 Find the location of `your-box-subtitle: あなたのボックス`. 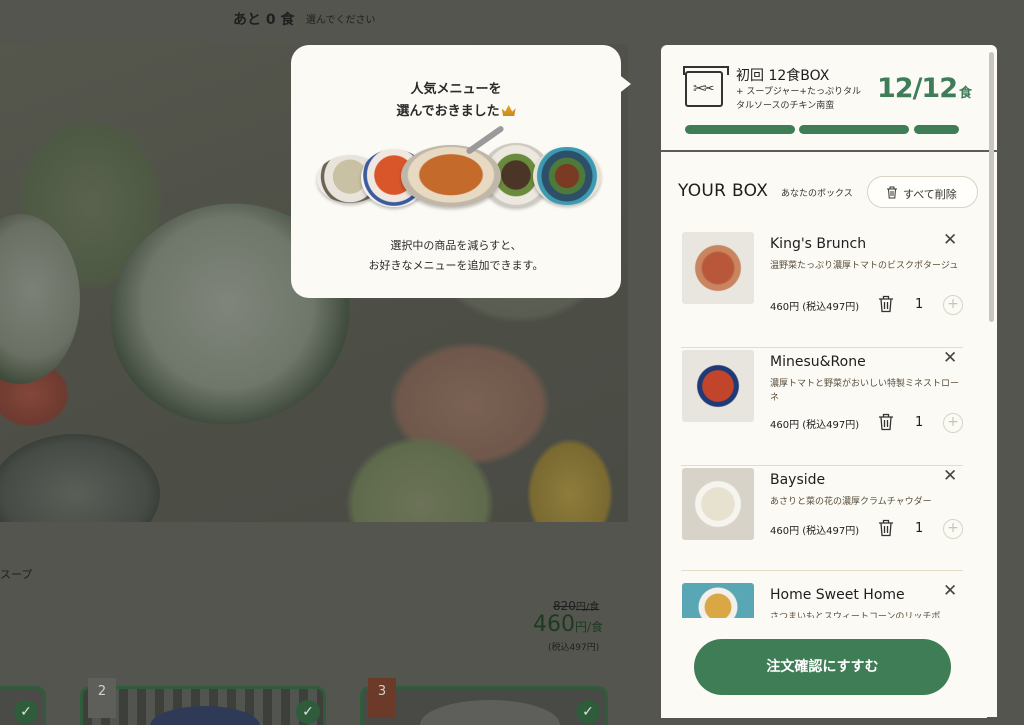

your-box-subtitle: あなたのボックス is located at coordinates (817, 194).